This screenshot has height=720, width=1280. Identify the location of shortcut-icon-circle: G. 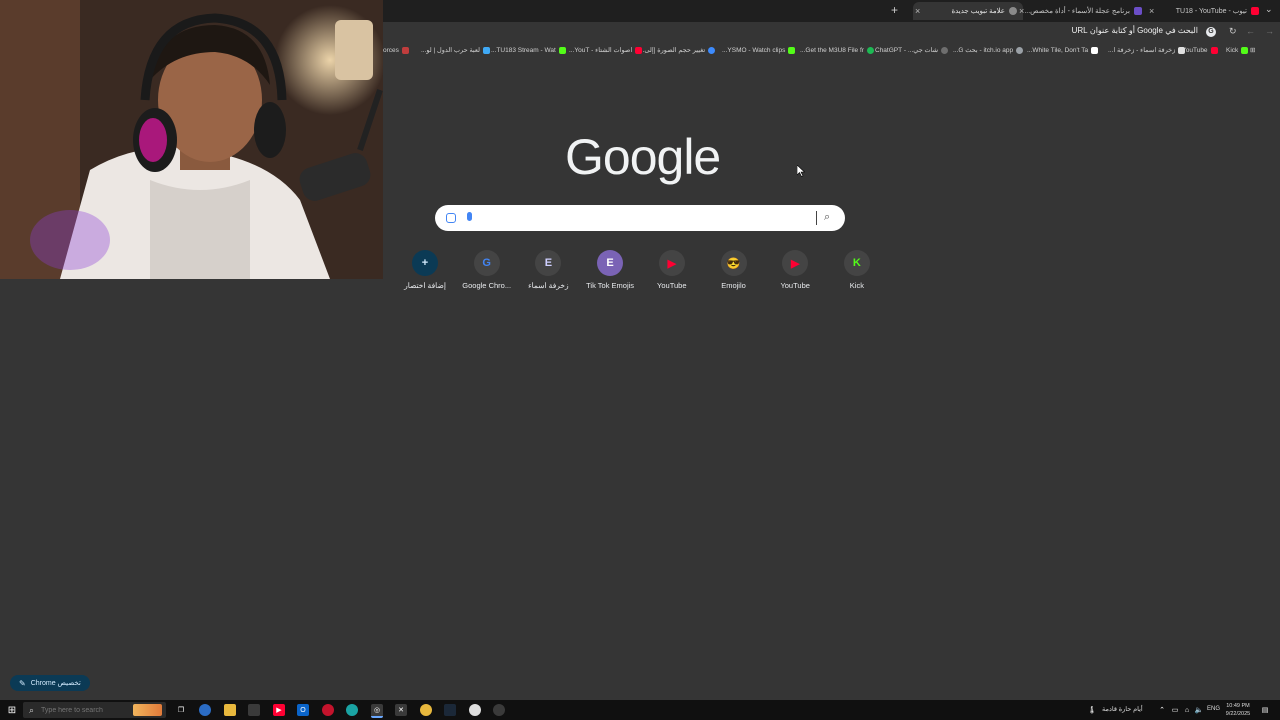
(486, 263).